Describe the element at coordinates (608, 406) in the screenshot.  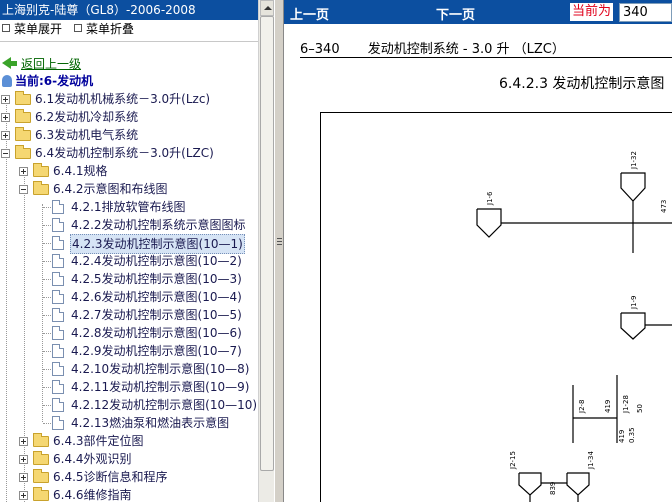
I see `label-419: 419` at that location.